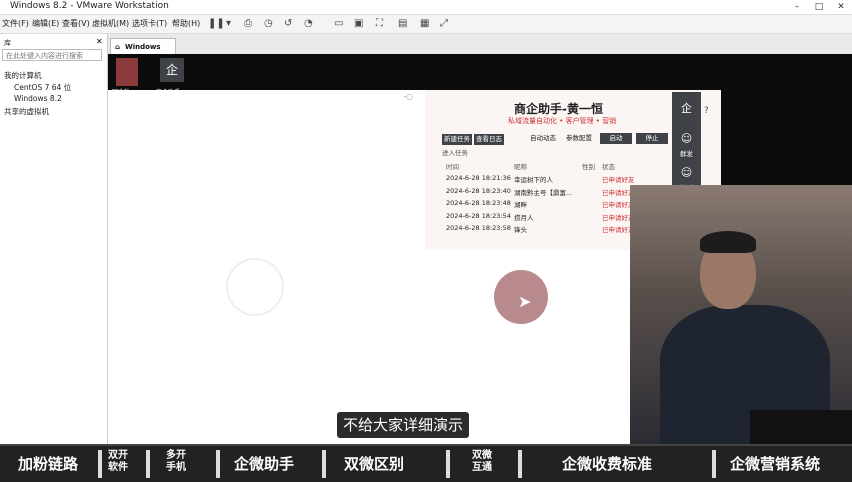  Describe the element at coordinates (607, 463) in the screenshot. I see `banner-item-7: 企微收费标准` at that location.